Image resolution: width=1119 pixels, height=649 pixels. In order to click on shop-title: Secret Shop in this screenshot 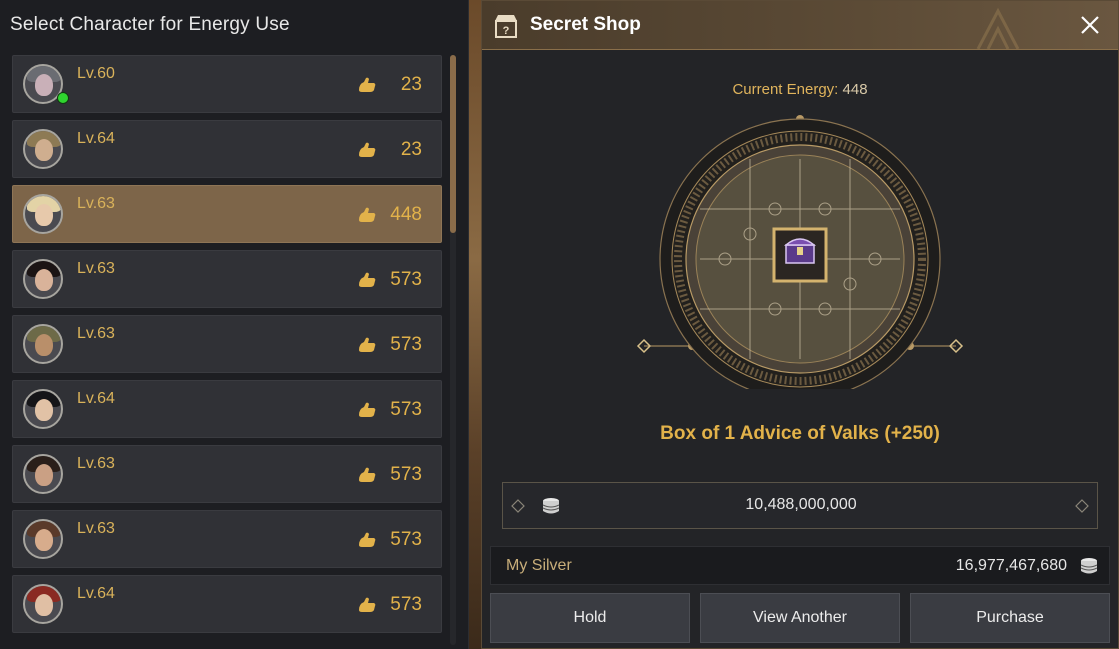, I will do `click(585, 24)`.